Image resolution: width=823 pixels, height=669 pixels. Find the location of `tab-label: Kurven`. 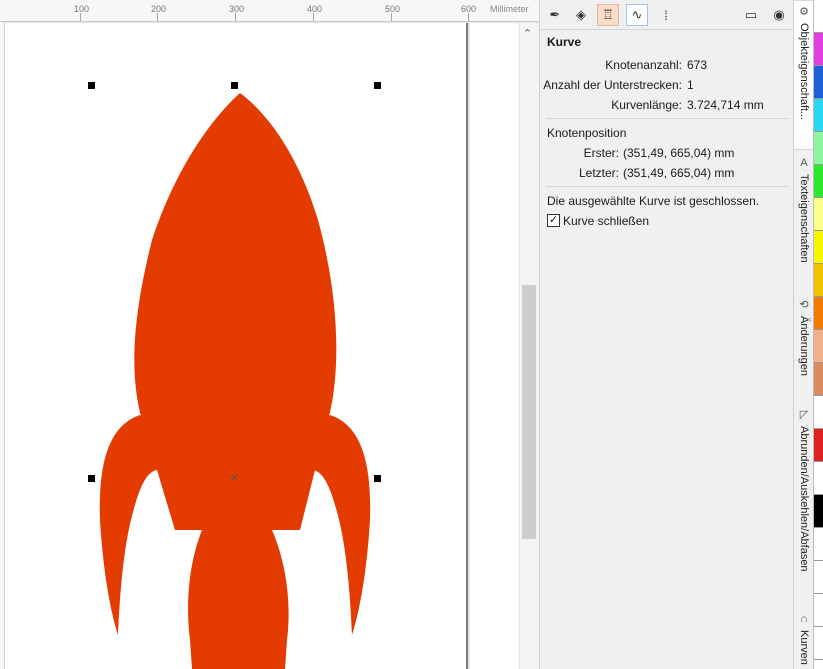

tab-label: Kurven is located at coordinates (804, 647).